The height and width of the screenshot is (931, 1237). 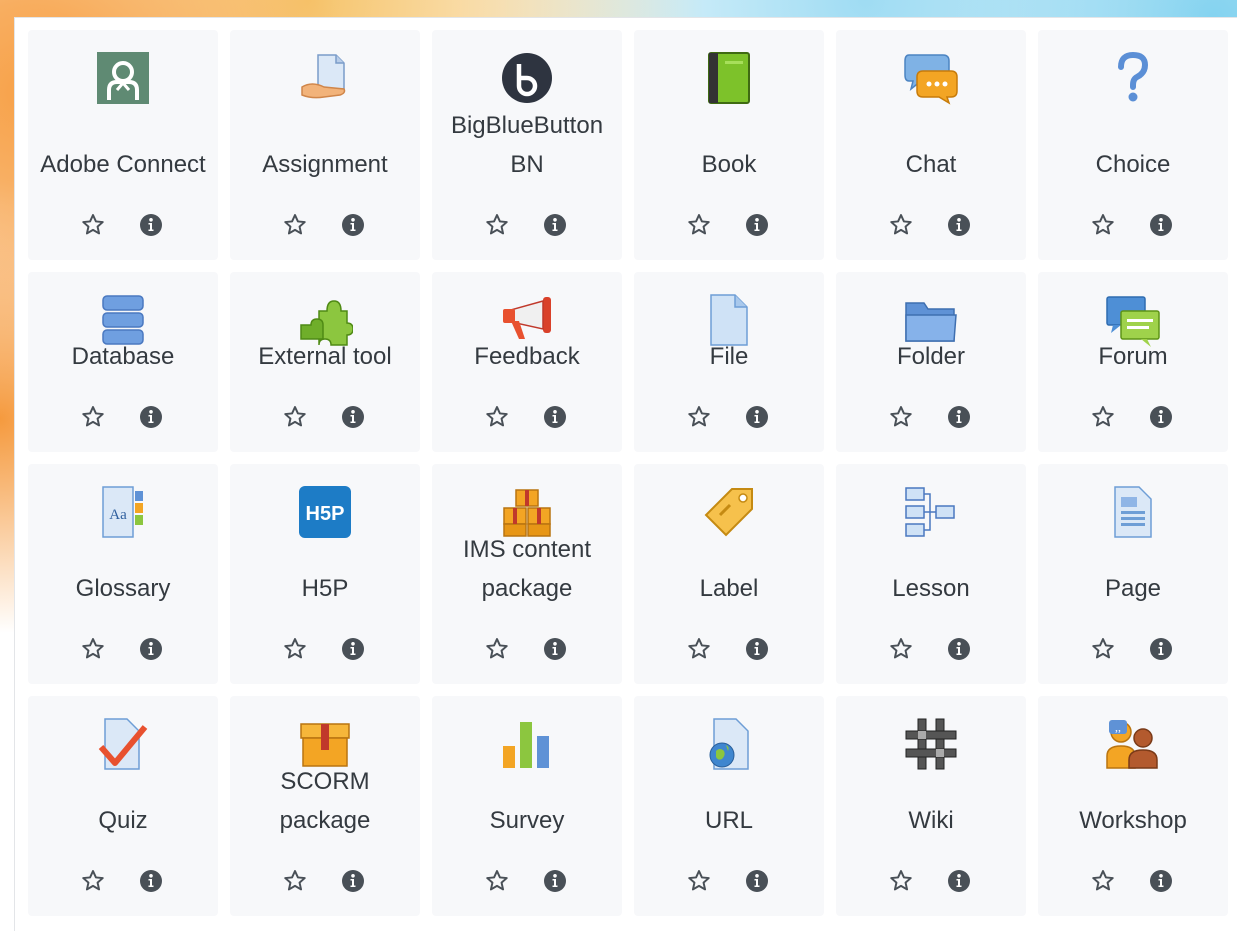 I want to click on activity-card-assignment: Assignment, so click(x=325, y=145).